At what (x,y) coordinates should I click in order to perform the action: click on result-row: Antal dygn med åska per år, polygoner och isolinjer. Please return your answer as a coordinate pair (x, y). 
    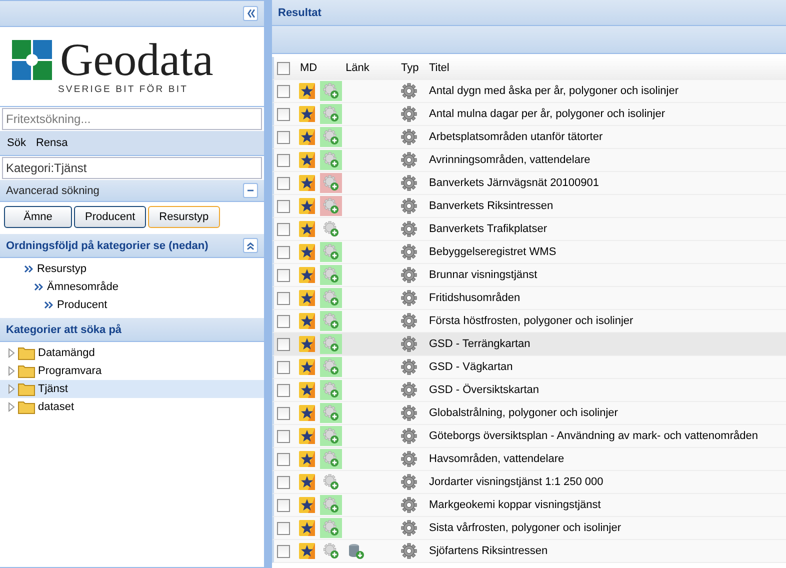
    Looking at the image, I should click on (529, 91).